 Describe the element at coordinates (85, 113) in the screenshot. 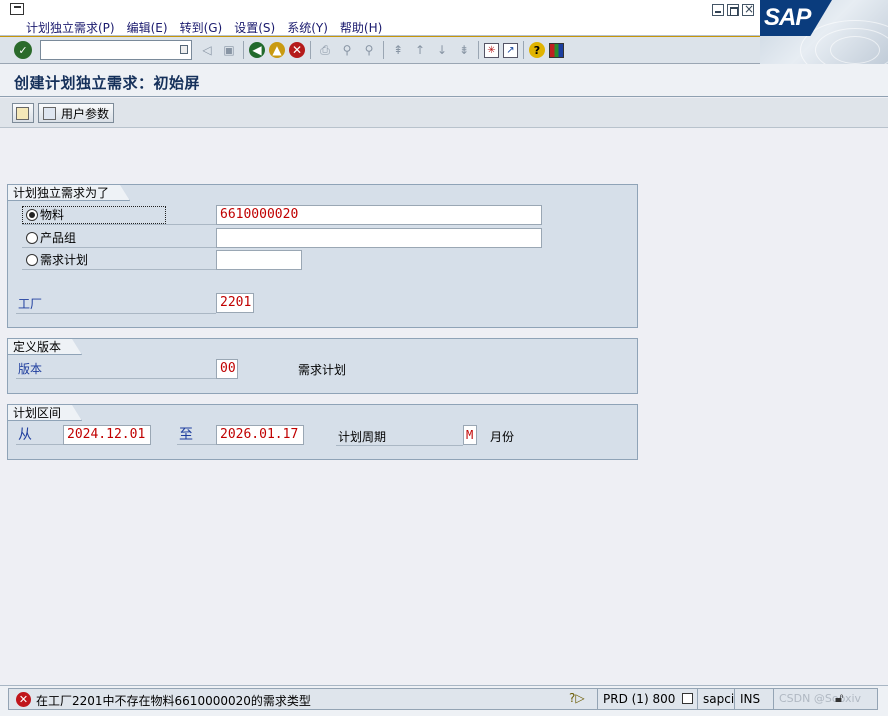

I see `user-params-label: 用户参数` at that location.